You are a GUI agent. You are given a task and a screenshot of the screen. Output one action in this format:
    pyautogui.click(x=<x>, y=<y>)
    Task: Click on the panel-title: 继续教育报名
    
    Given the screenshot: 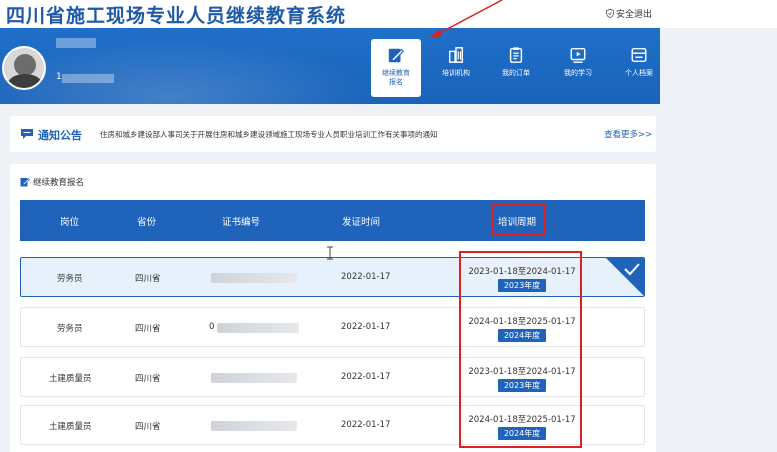 What is the action you would take?
    pyautogui.click(x=52, y=182)
    